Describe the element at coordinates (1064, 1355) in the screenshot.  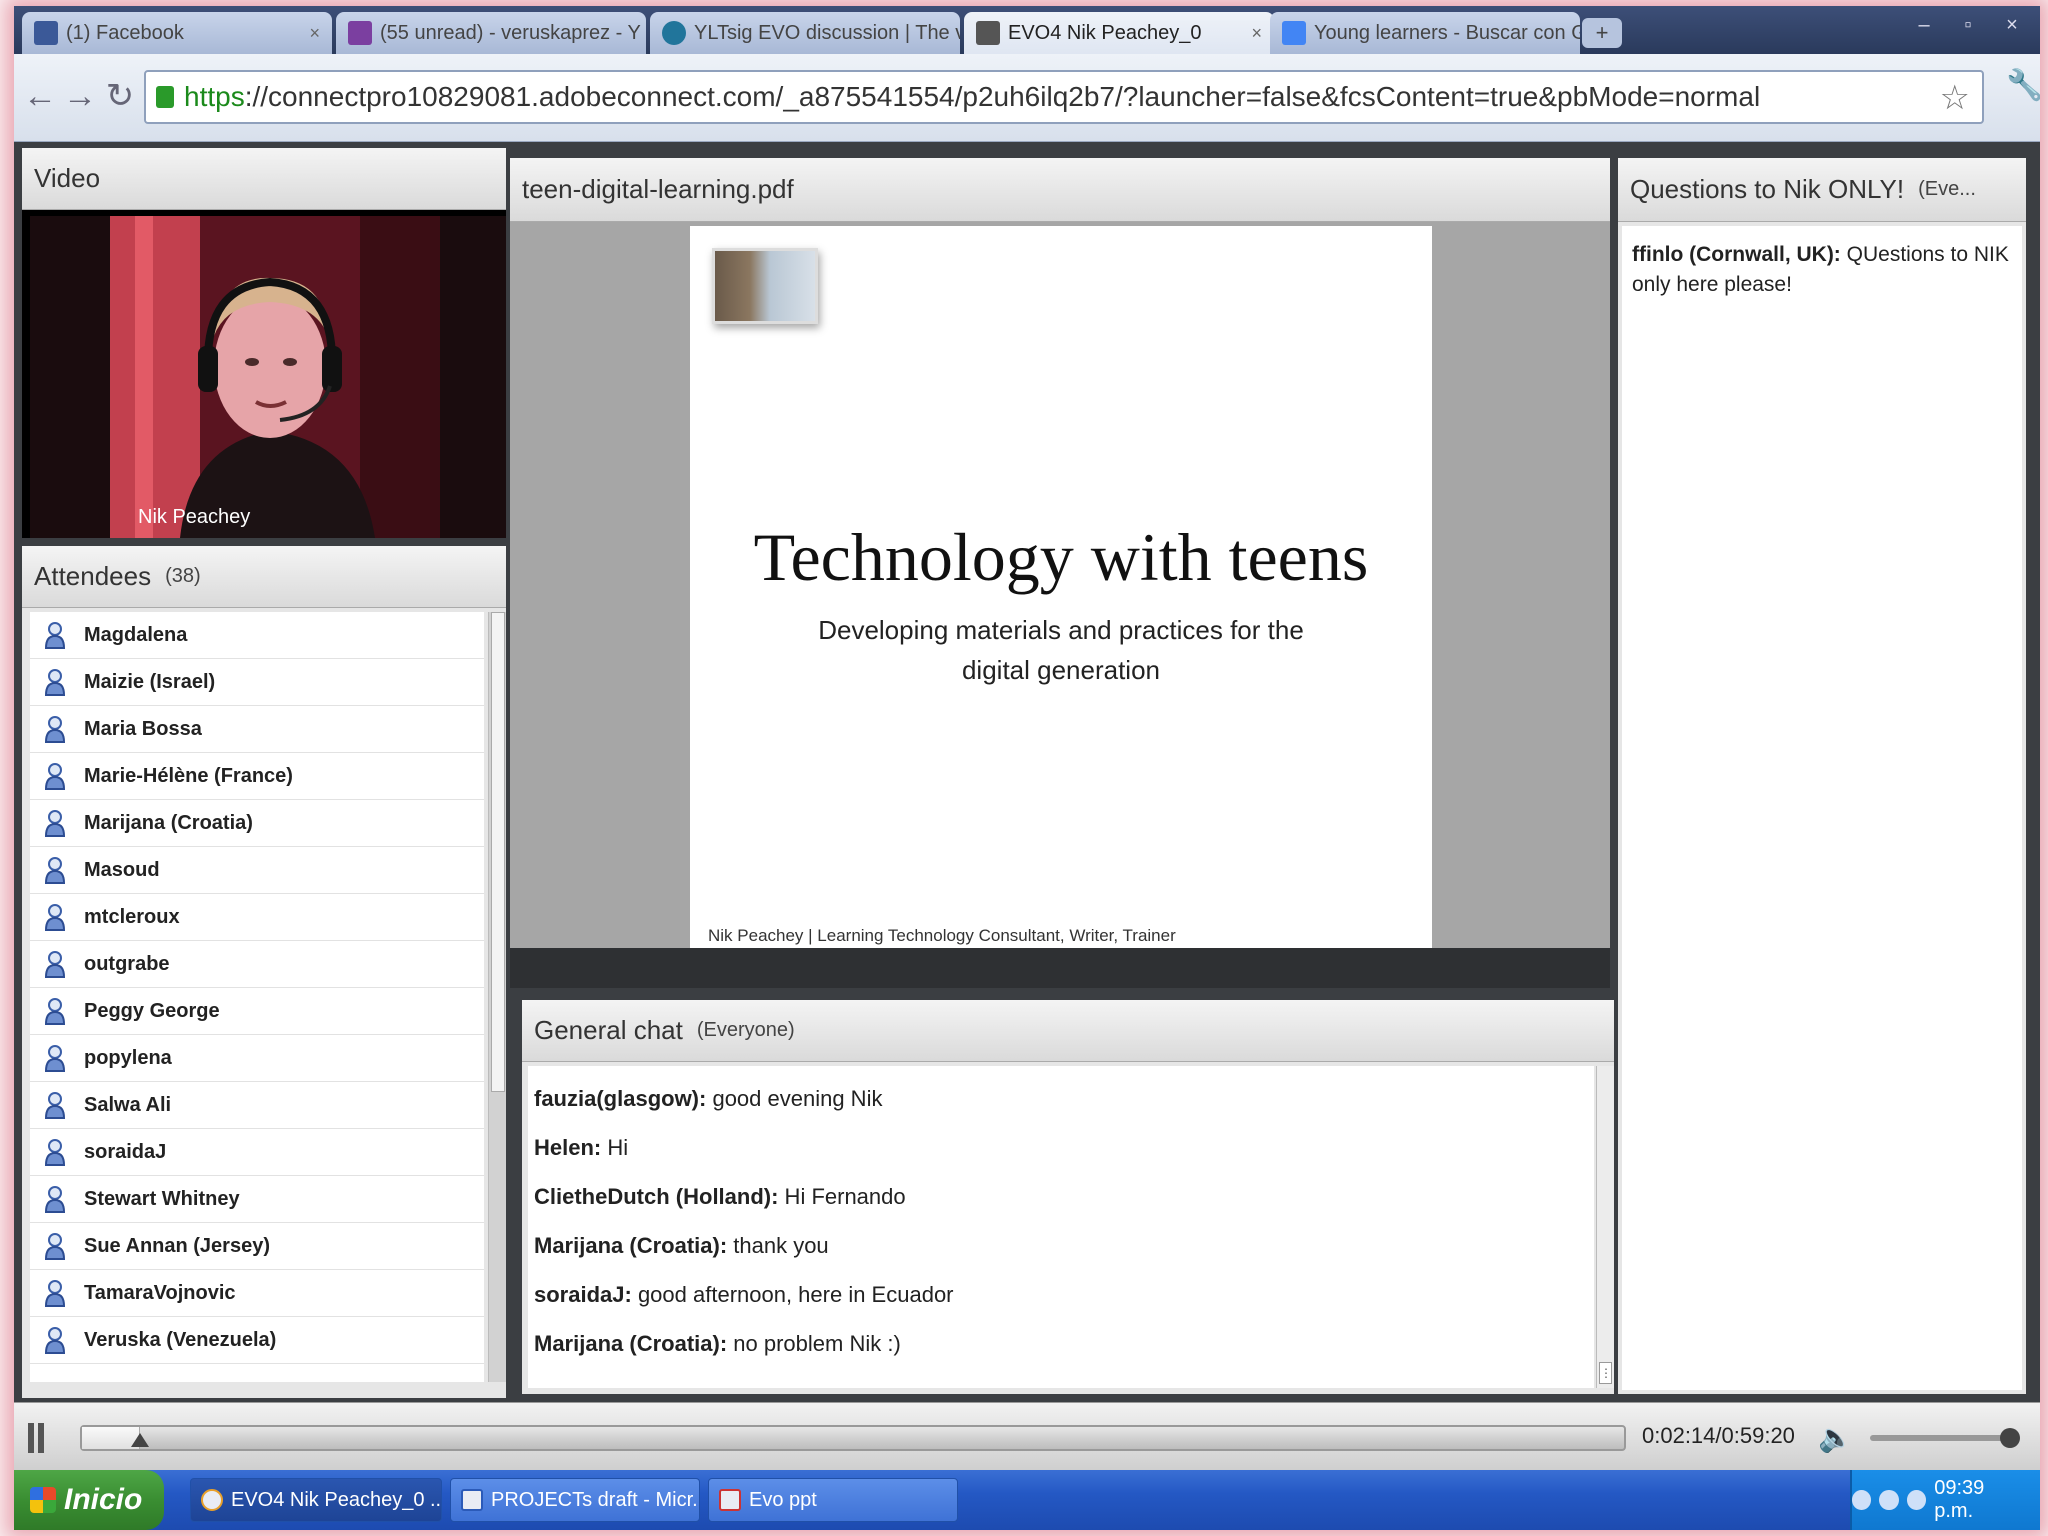
I see `chat-message: Marijana (Croatia): no problem Nik :)` at that location.